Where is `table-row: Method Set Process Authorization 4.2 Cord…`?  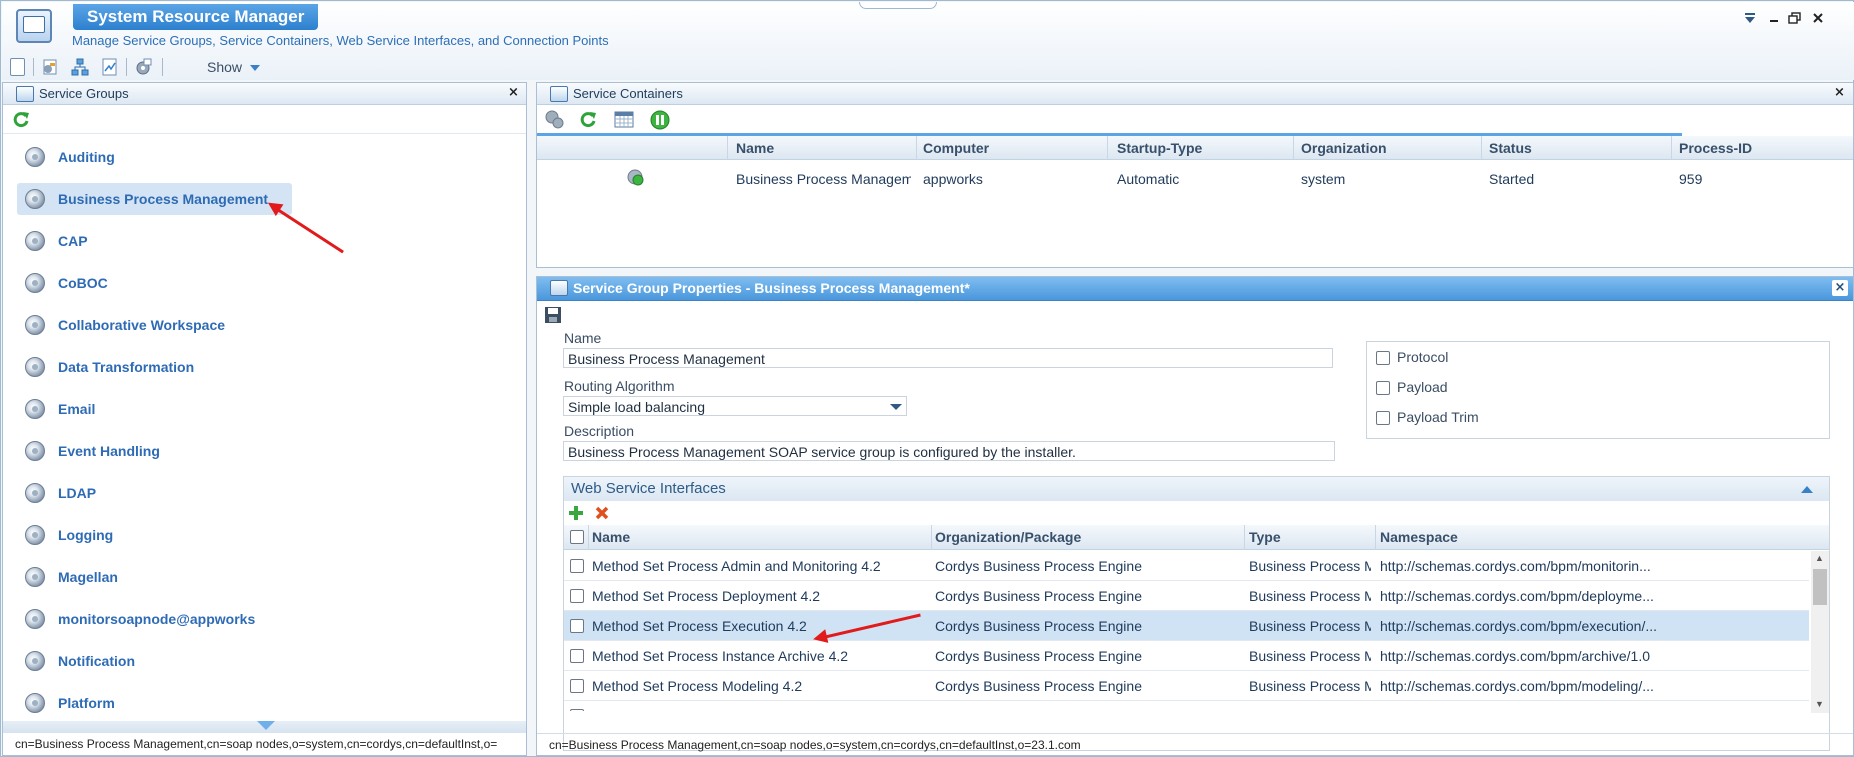 table-row: Method Set Process Authorization 4.2 Cord… is located at coordinates (1186, 706).